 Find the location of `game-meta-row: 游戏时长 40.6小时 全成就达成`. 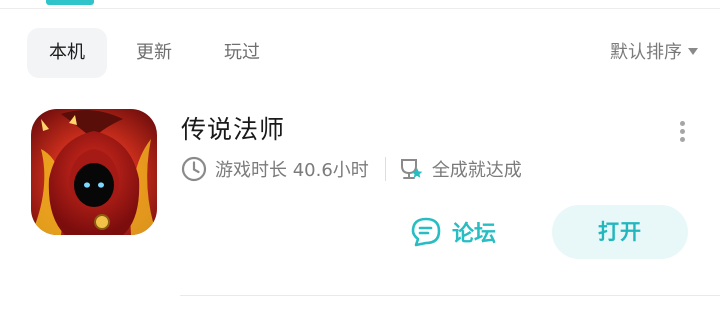

game-meta-row: 游戏时长 40.6小时 全成就达成 is located at coordinates (351, 169).